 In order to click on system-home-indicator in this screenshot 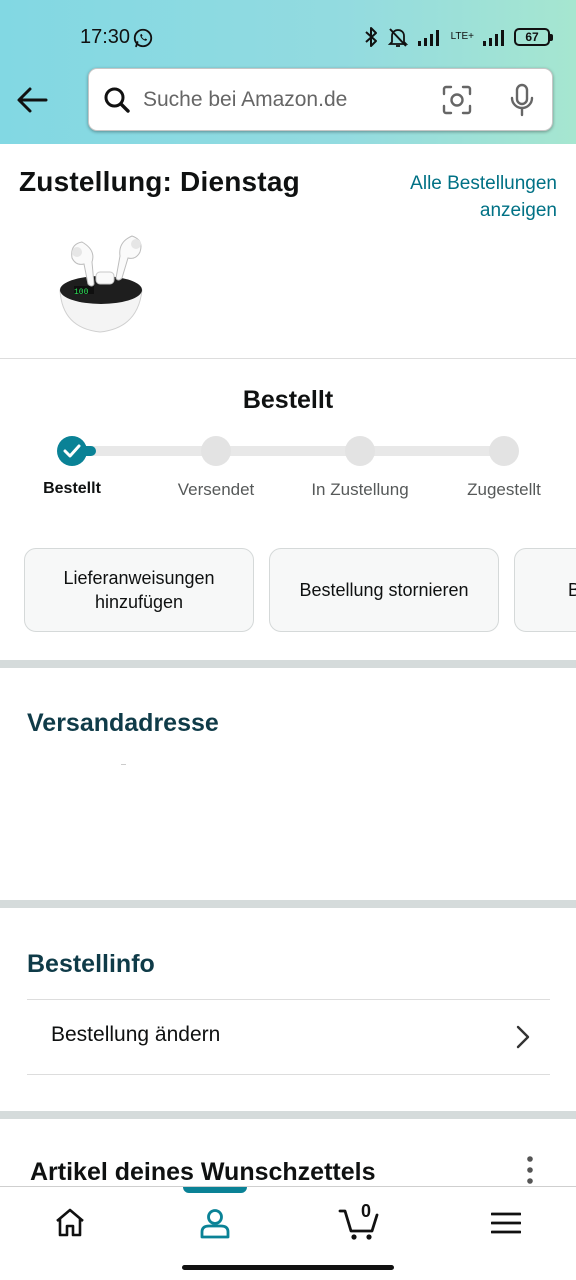, I will do `click(288, 1267)`.